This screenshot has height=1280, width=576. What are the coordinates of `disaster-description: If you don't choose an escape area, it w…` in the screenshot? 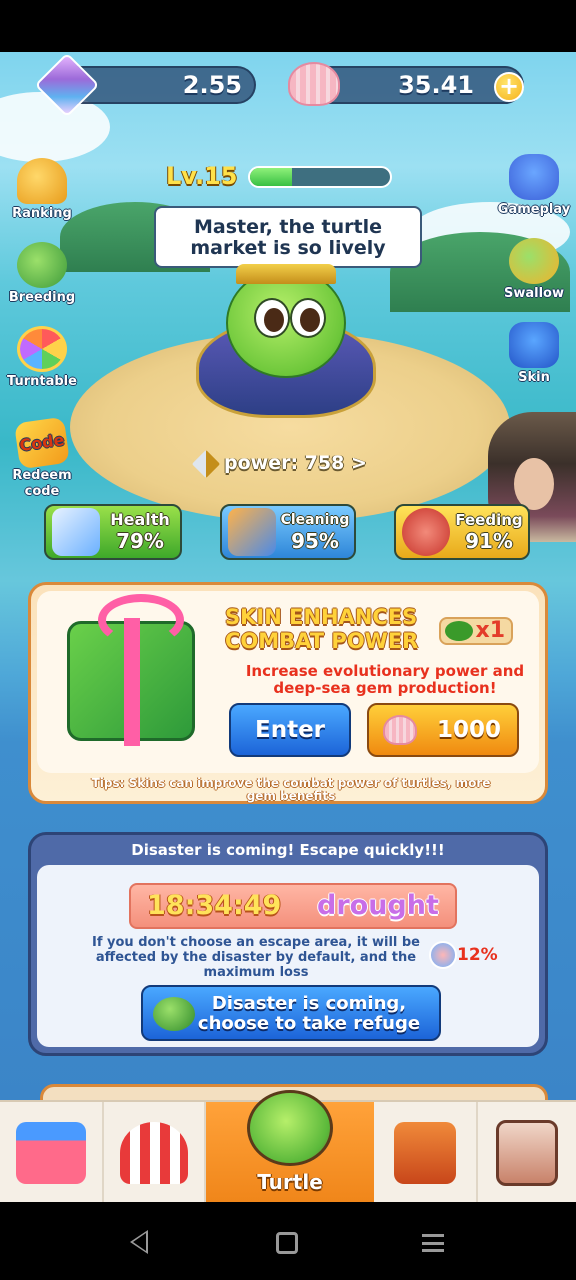 It's located at (255, 957).